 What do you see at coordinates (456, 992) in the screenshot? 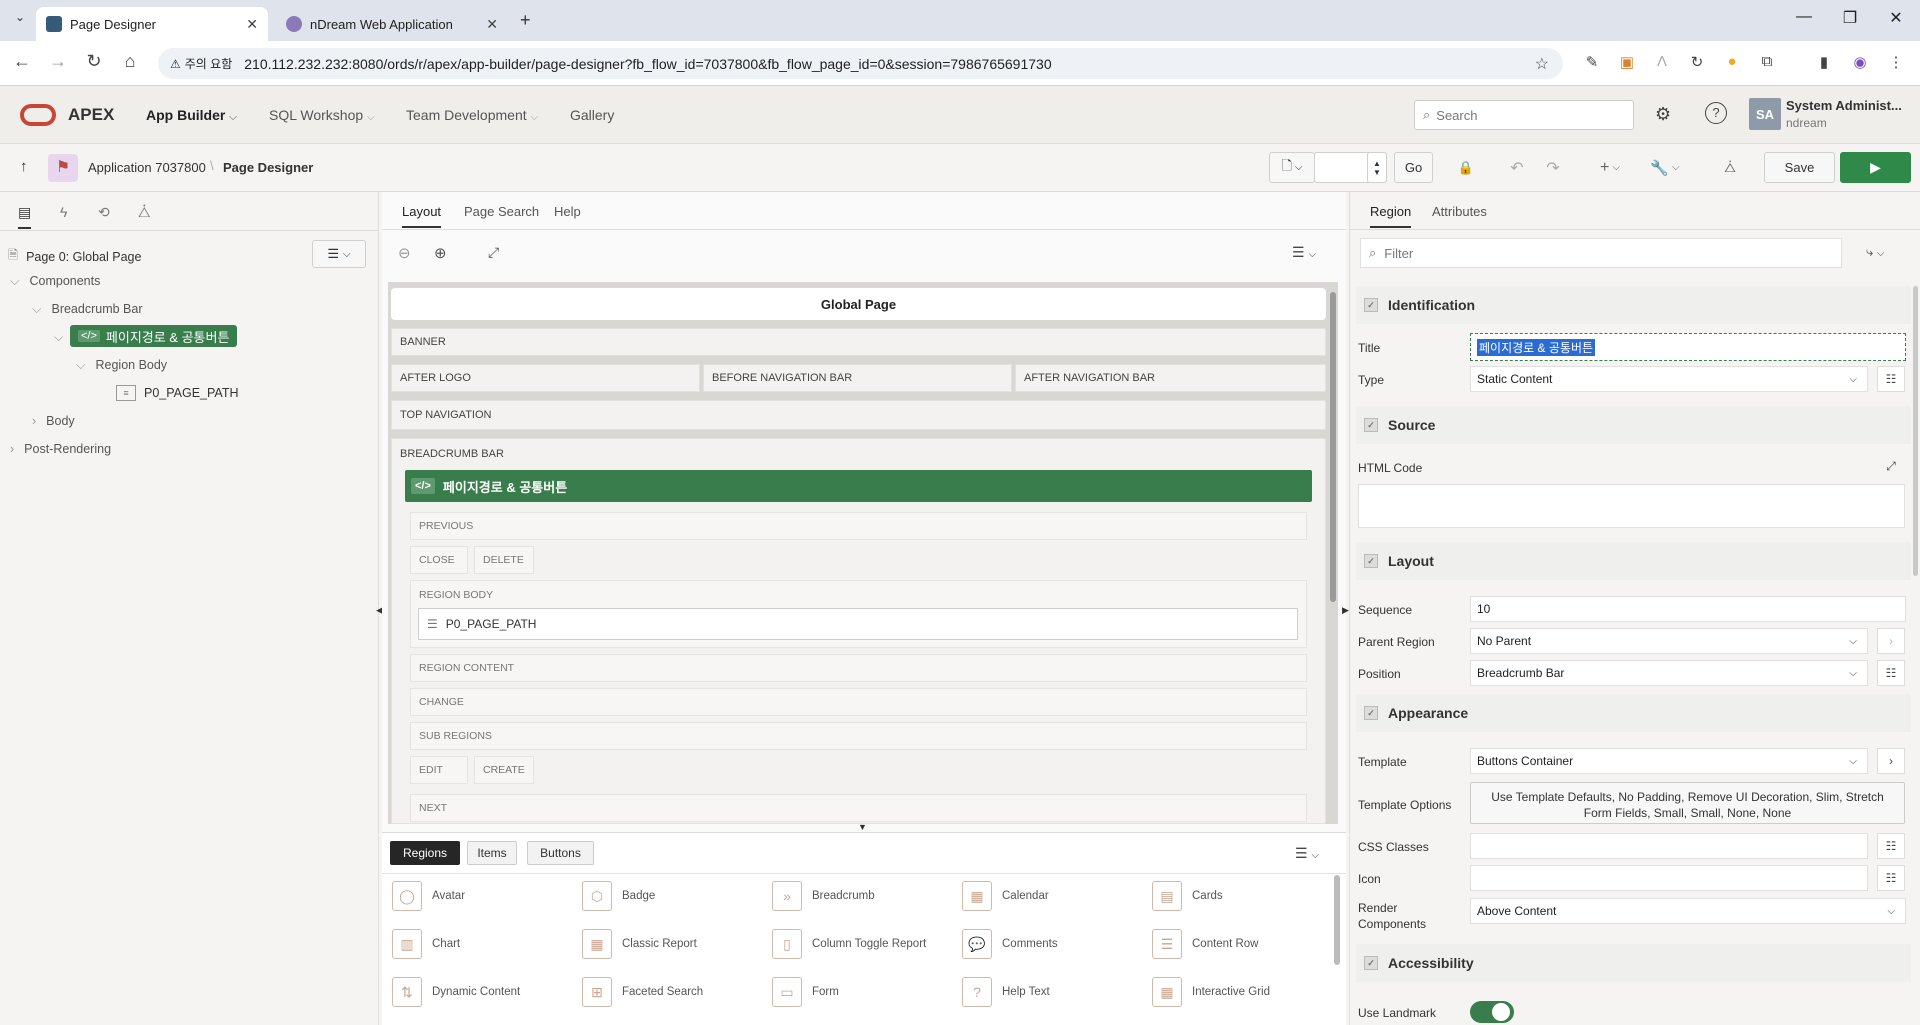
I see `gallery-item-dynamic-content: ⇅ Dynamic Content` at bounding box center [456, 992].